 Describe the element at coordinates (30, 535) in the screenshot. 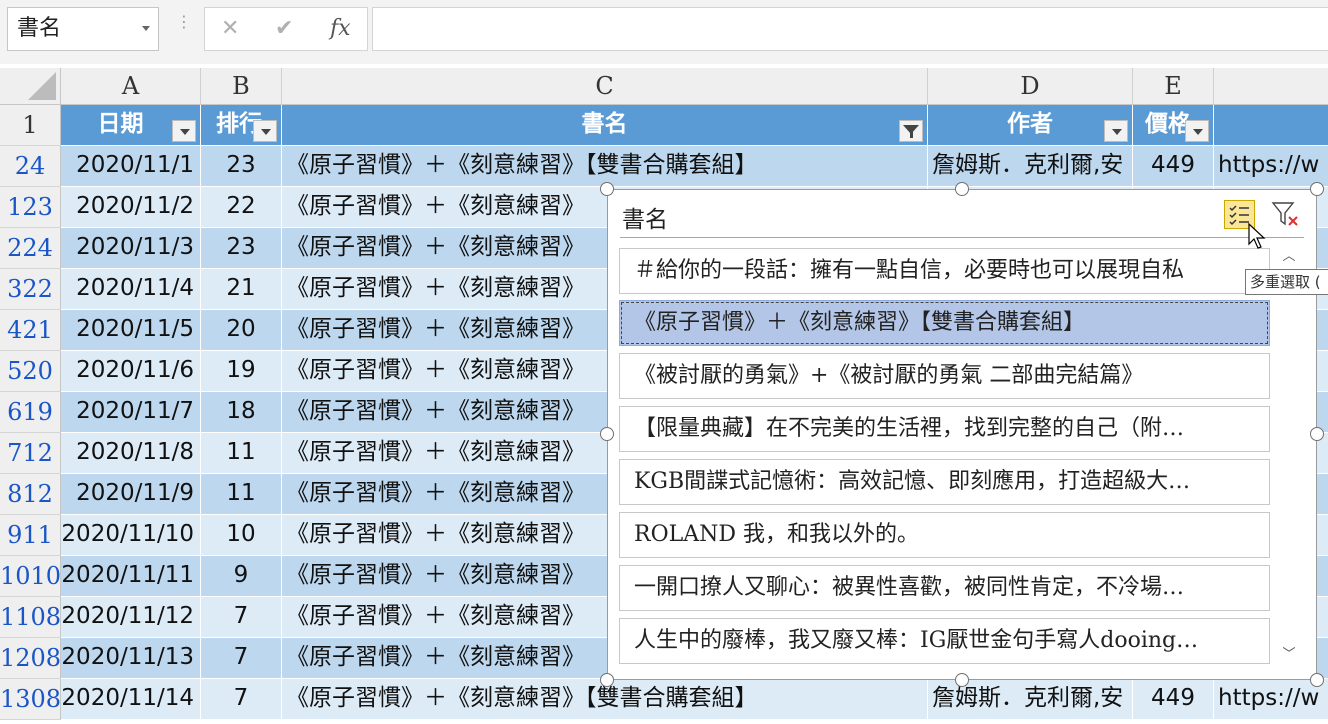

I see `row-header: 911` at that location.